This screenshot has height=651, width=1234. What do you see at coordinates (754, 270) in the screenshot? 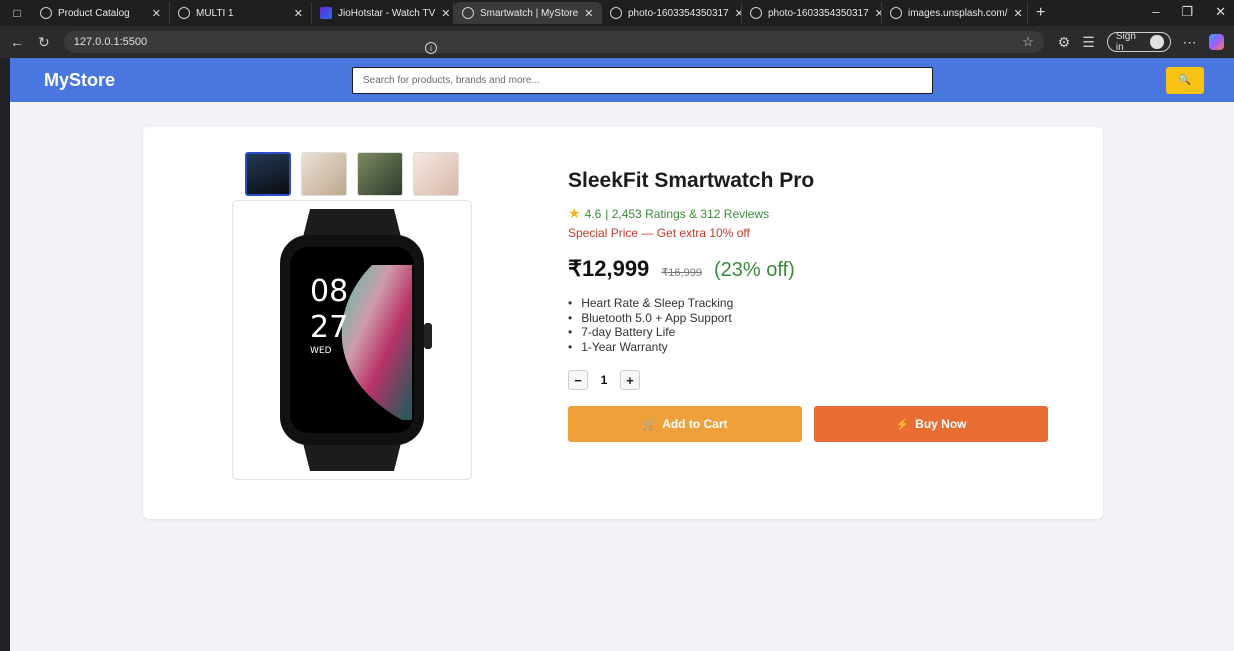
I see `discount-label: (23% off)` at bounding box center [754, 270].